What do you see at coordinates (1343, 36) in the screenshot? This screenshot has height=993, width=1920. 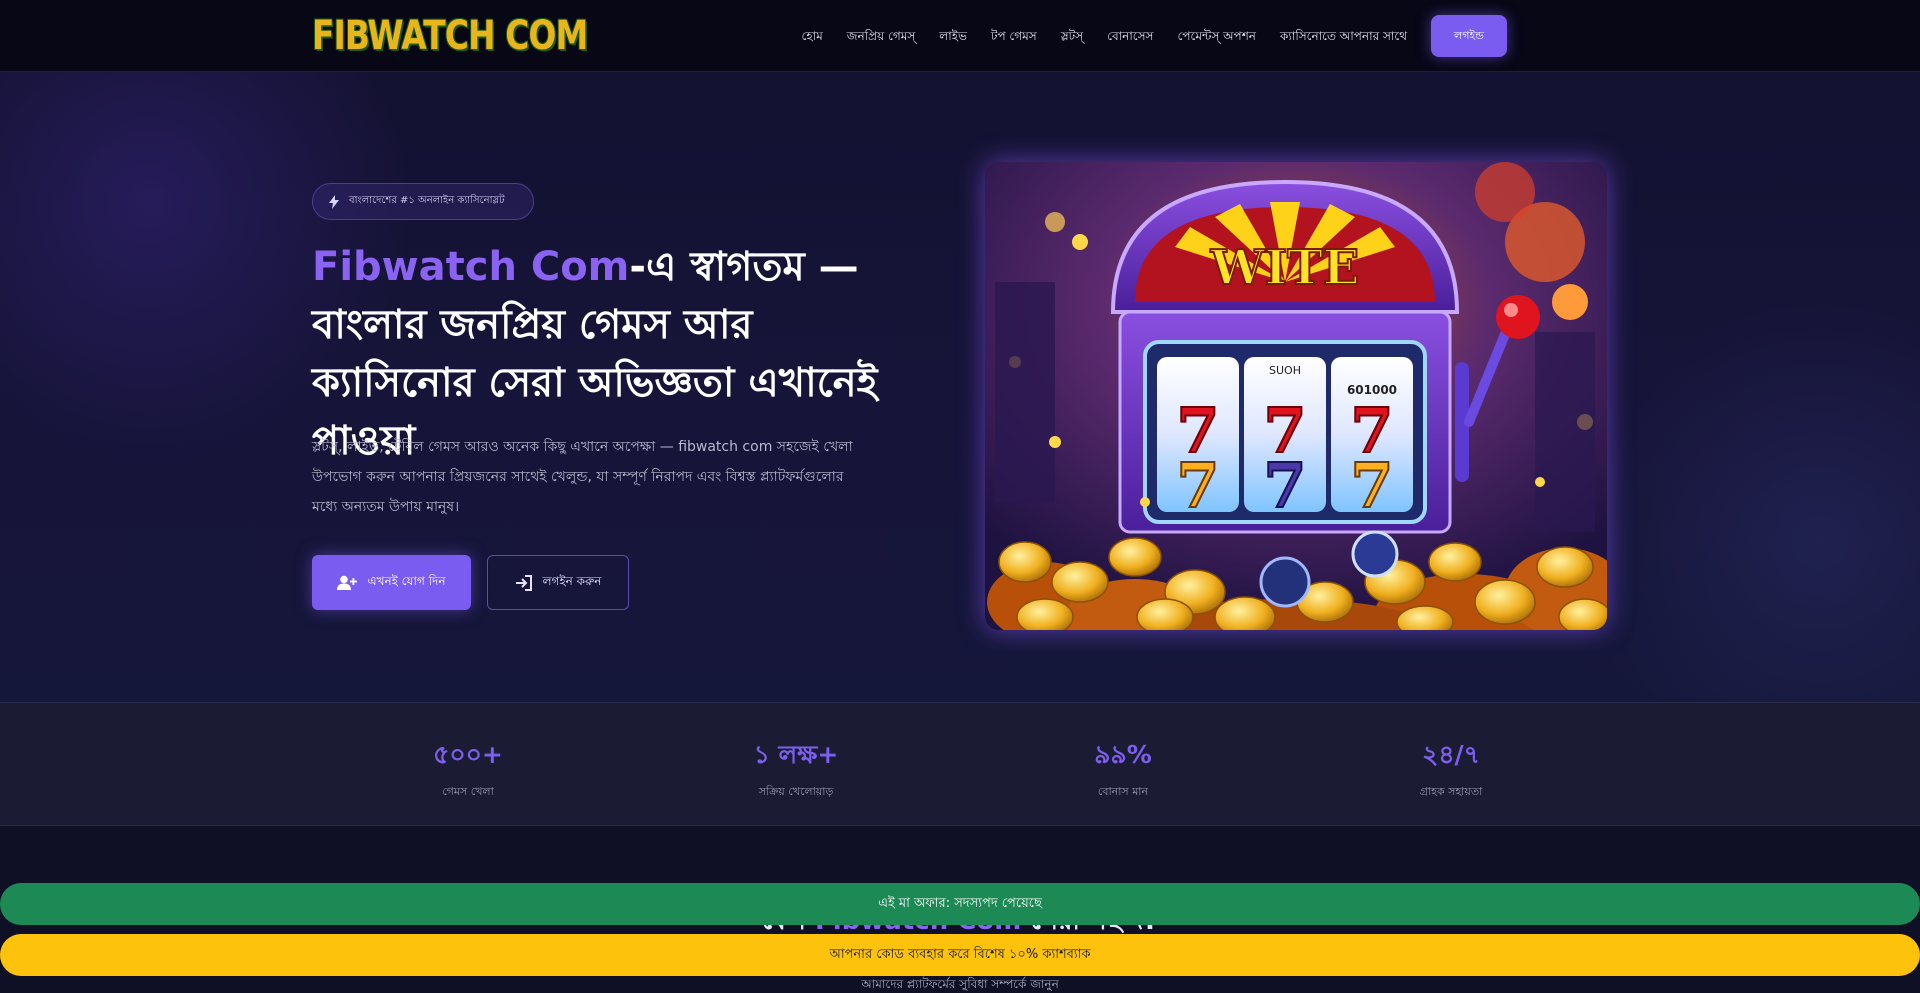 I see `nav-link-casino: ক্যাসিনোতে আপনার সাথে` at bounding box center [1343, 36].